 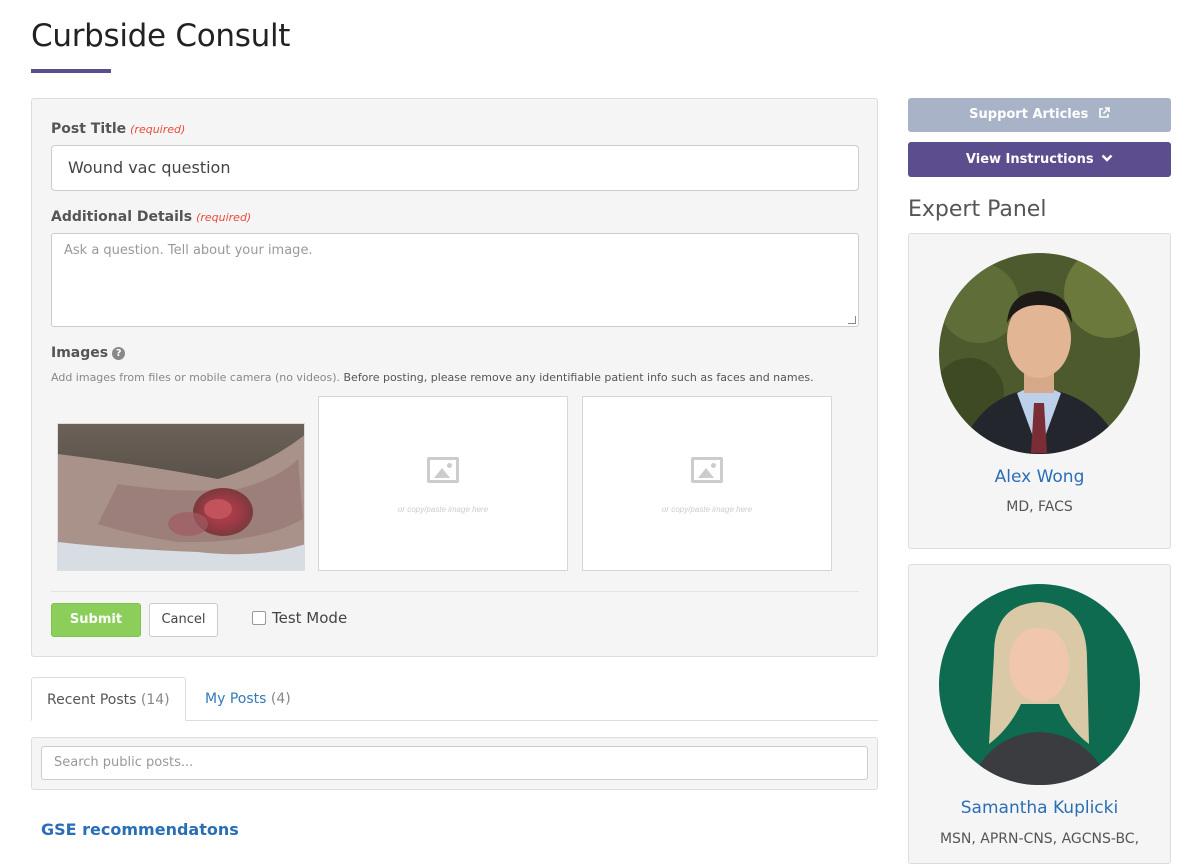 What do you see at coordinates (852, 320) in the screenshot?
I see `resize-handle-icon` at bounding box center [852, 320].